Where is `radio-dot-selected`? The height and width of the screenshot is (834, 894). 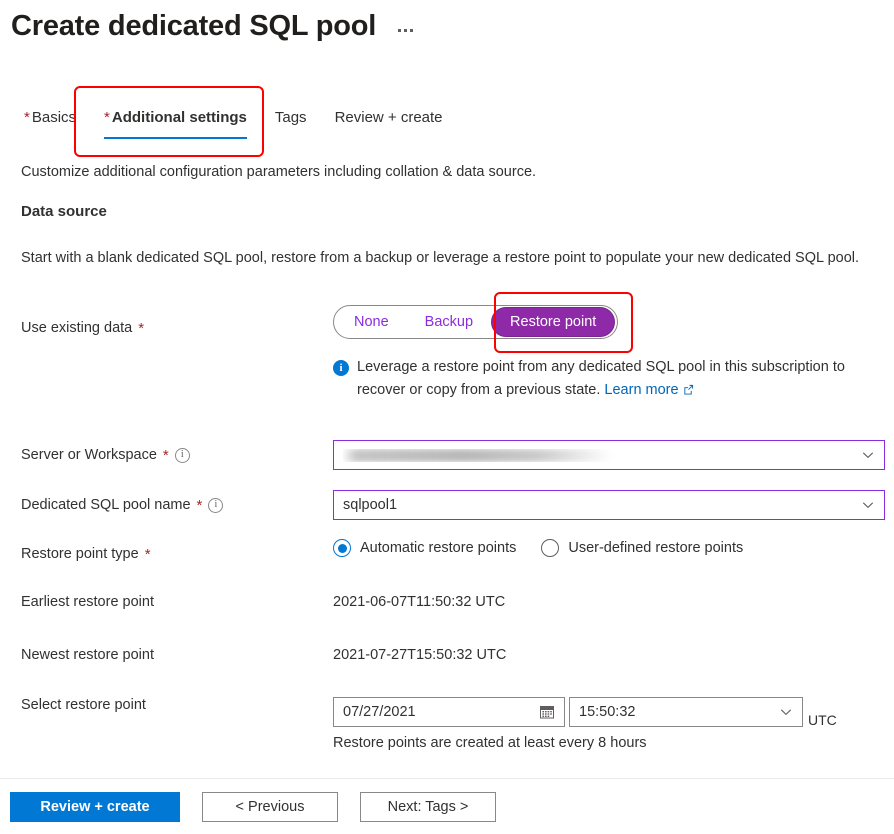 radio-dot-selected is located at coordinates (342, 548).